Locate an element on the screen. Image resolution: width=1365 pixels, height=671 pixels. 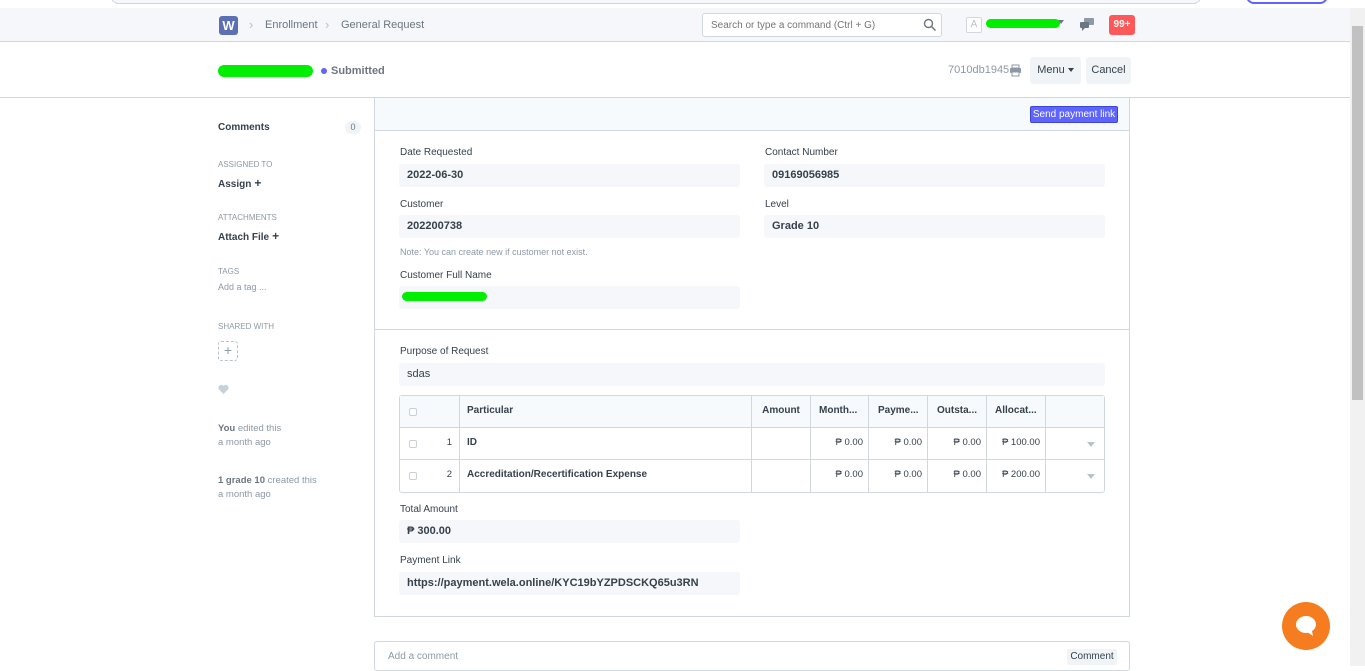
chat-bubble-icon is located at coordinates (1306, 626).